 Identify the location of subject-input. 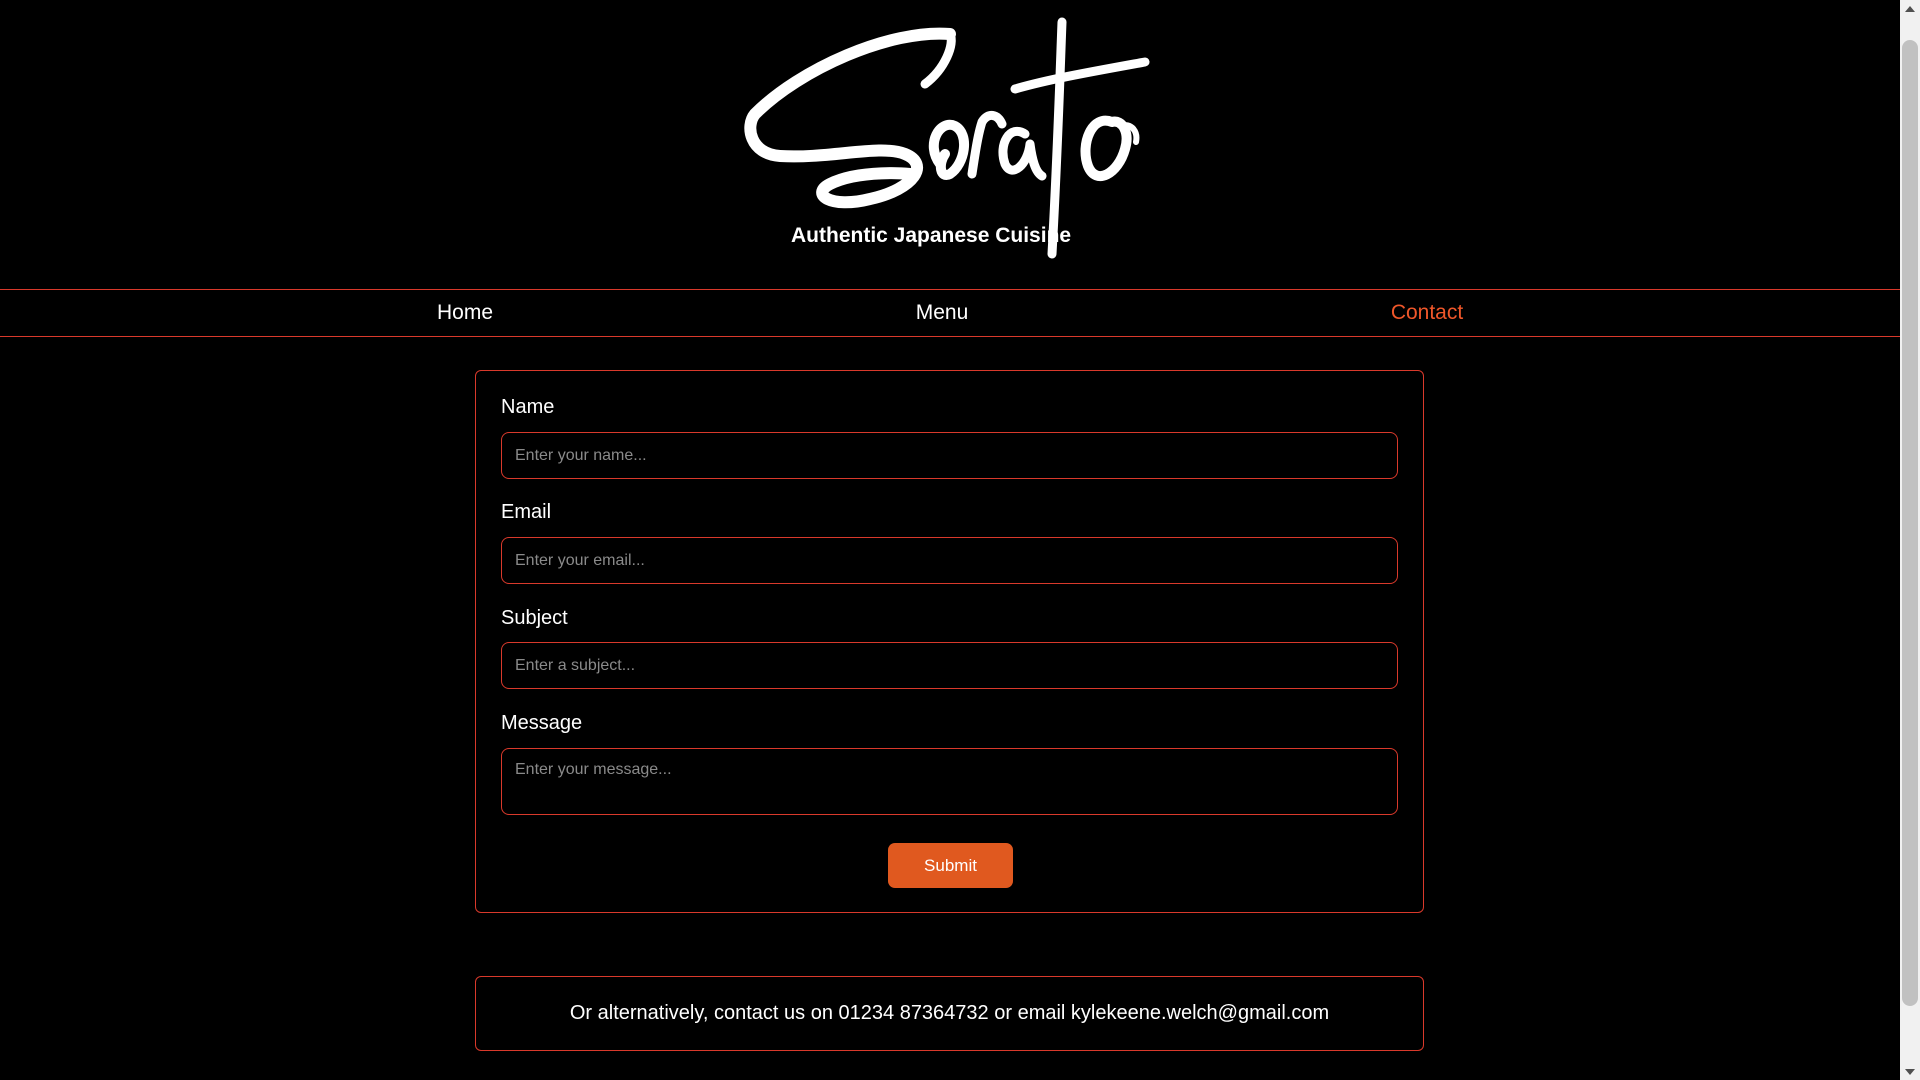
(949, 665).